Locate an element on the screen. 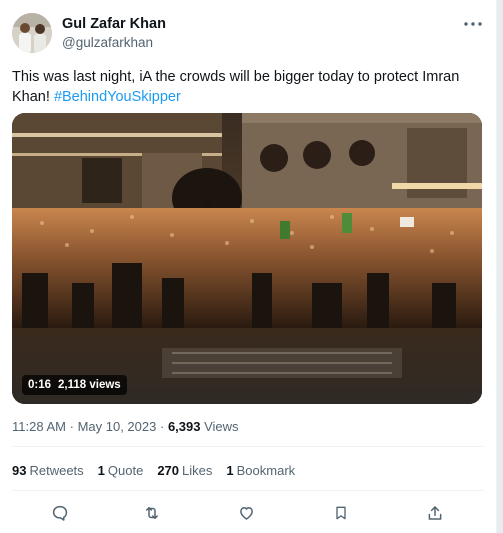 This screenshot has width=503, height=533. likes-label: Likes is located at coordinates (197, 470).